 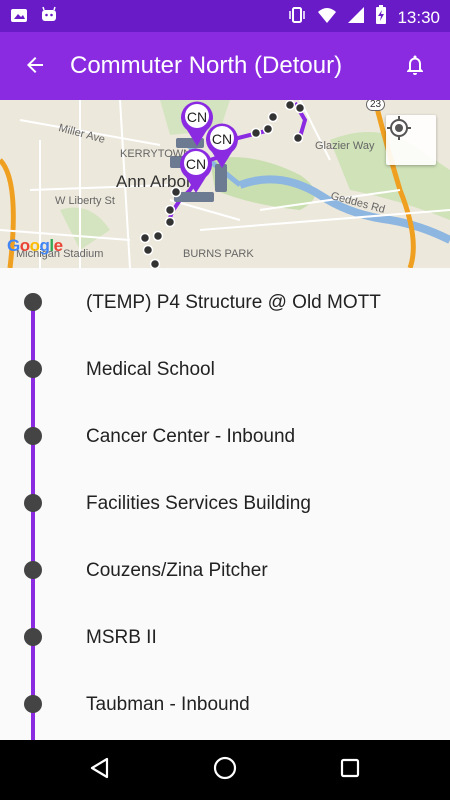 What do you see at coordinates (19, 17) in the screenshot?
I see `photo-notification-icon` at bounding box center [19, 17].